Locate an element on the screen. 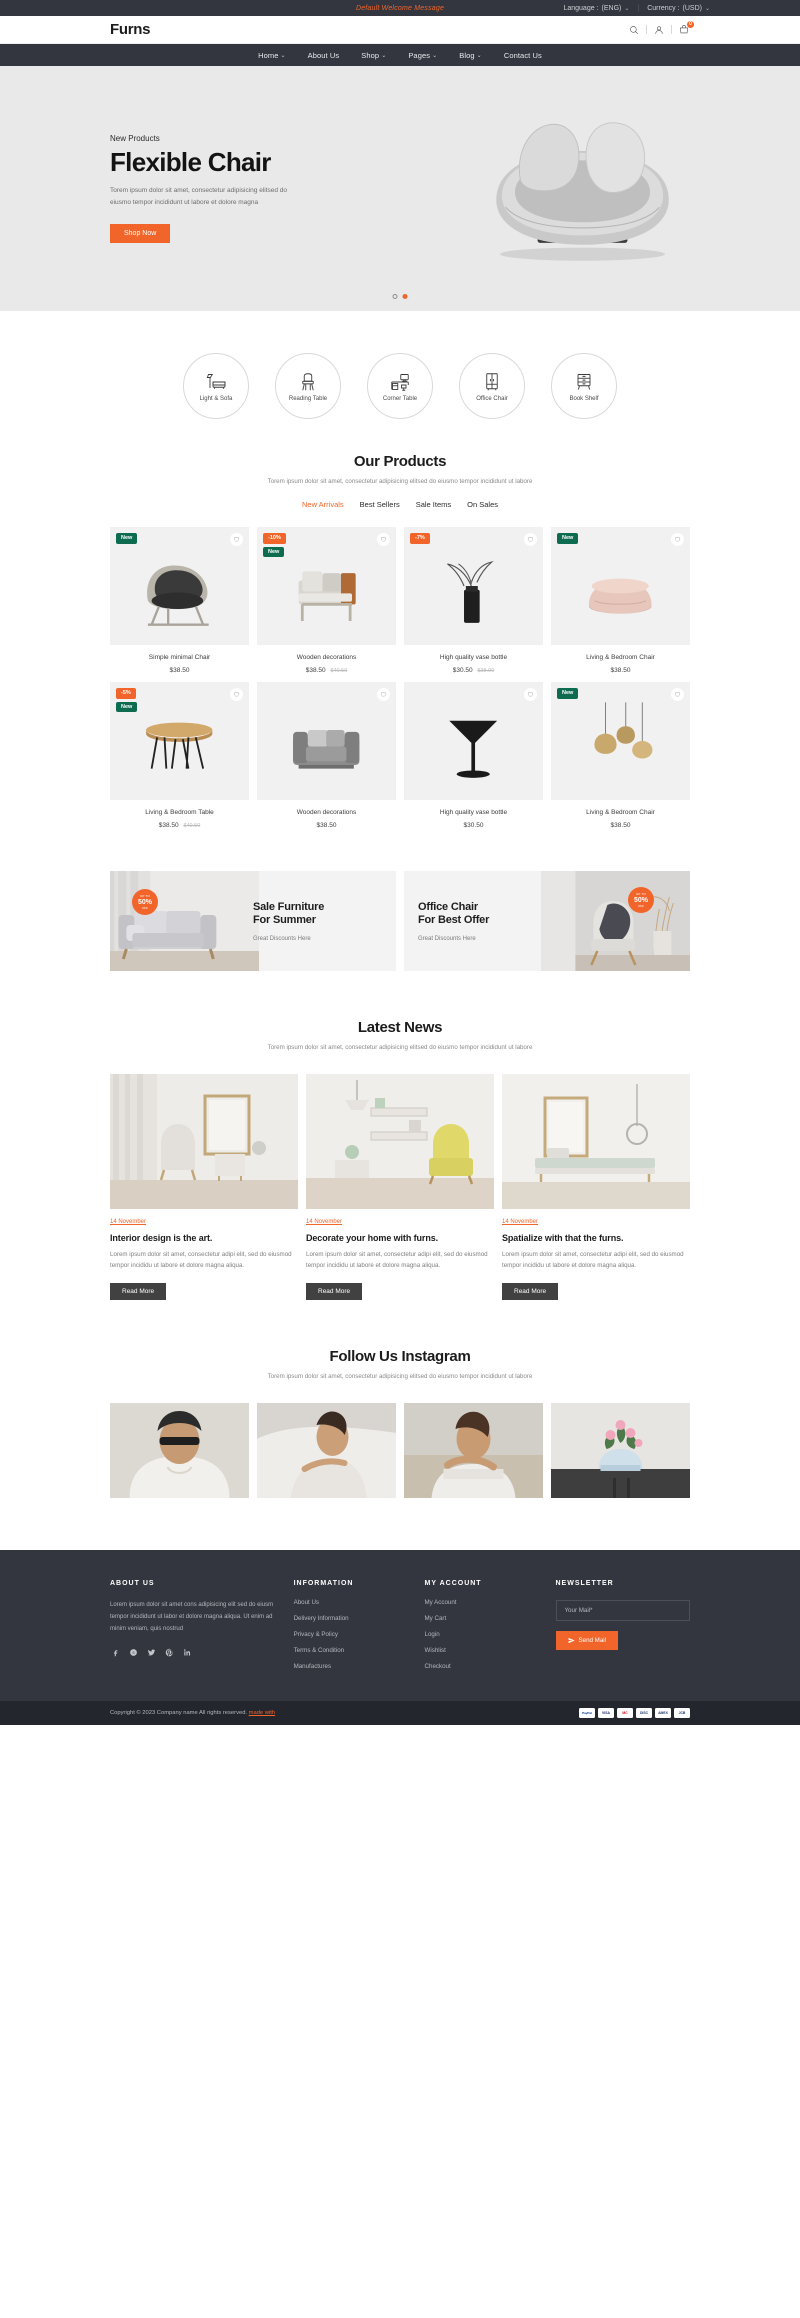  tab-sale-items: Sale Items is located at coordinates (433, 504).